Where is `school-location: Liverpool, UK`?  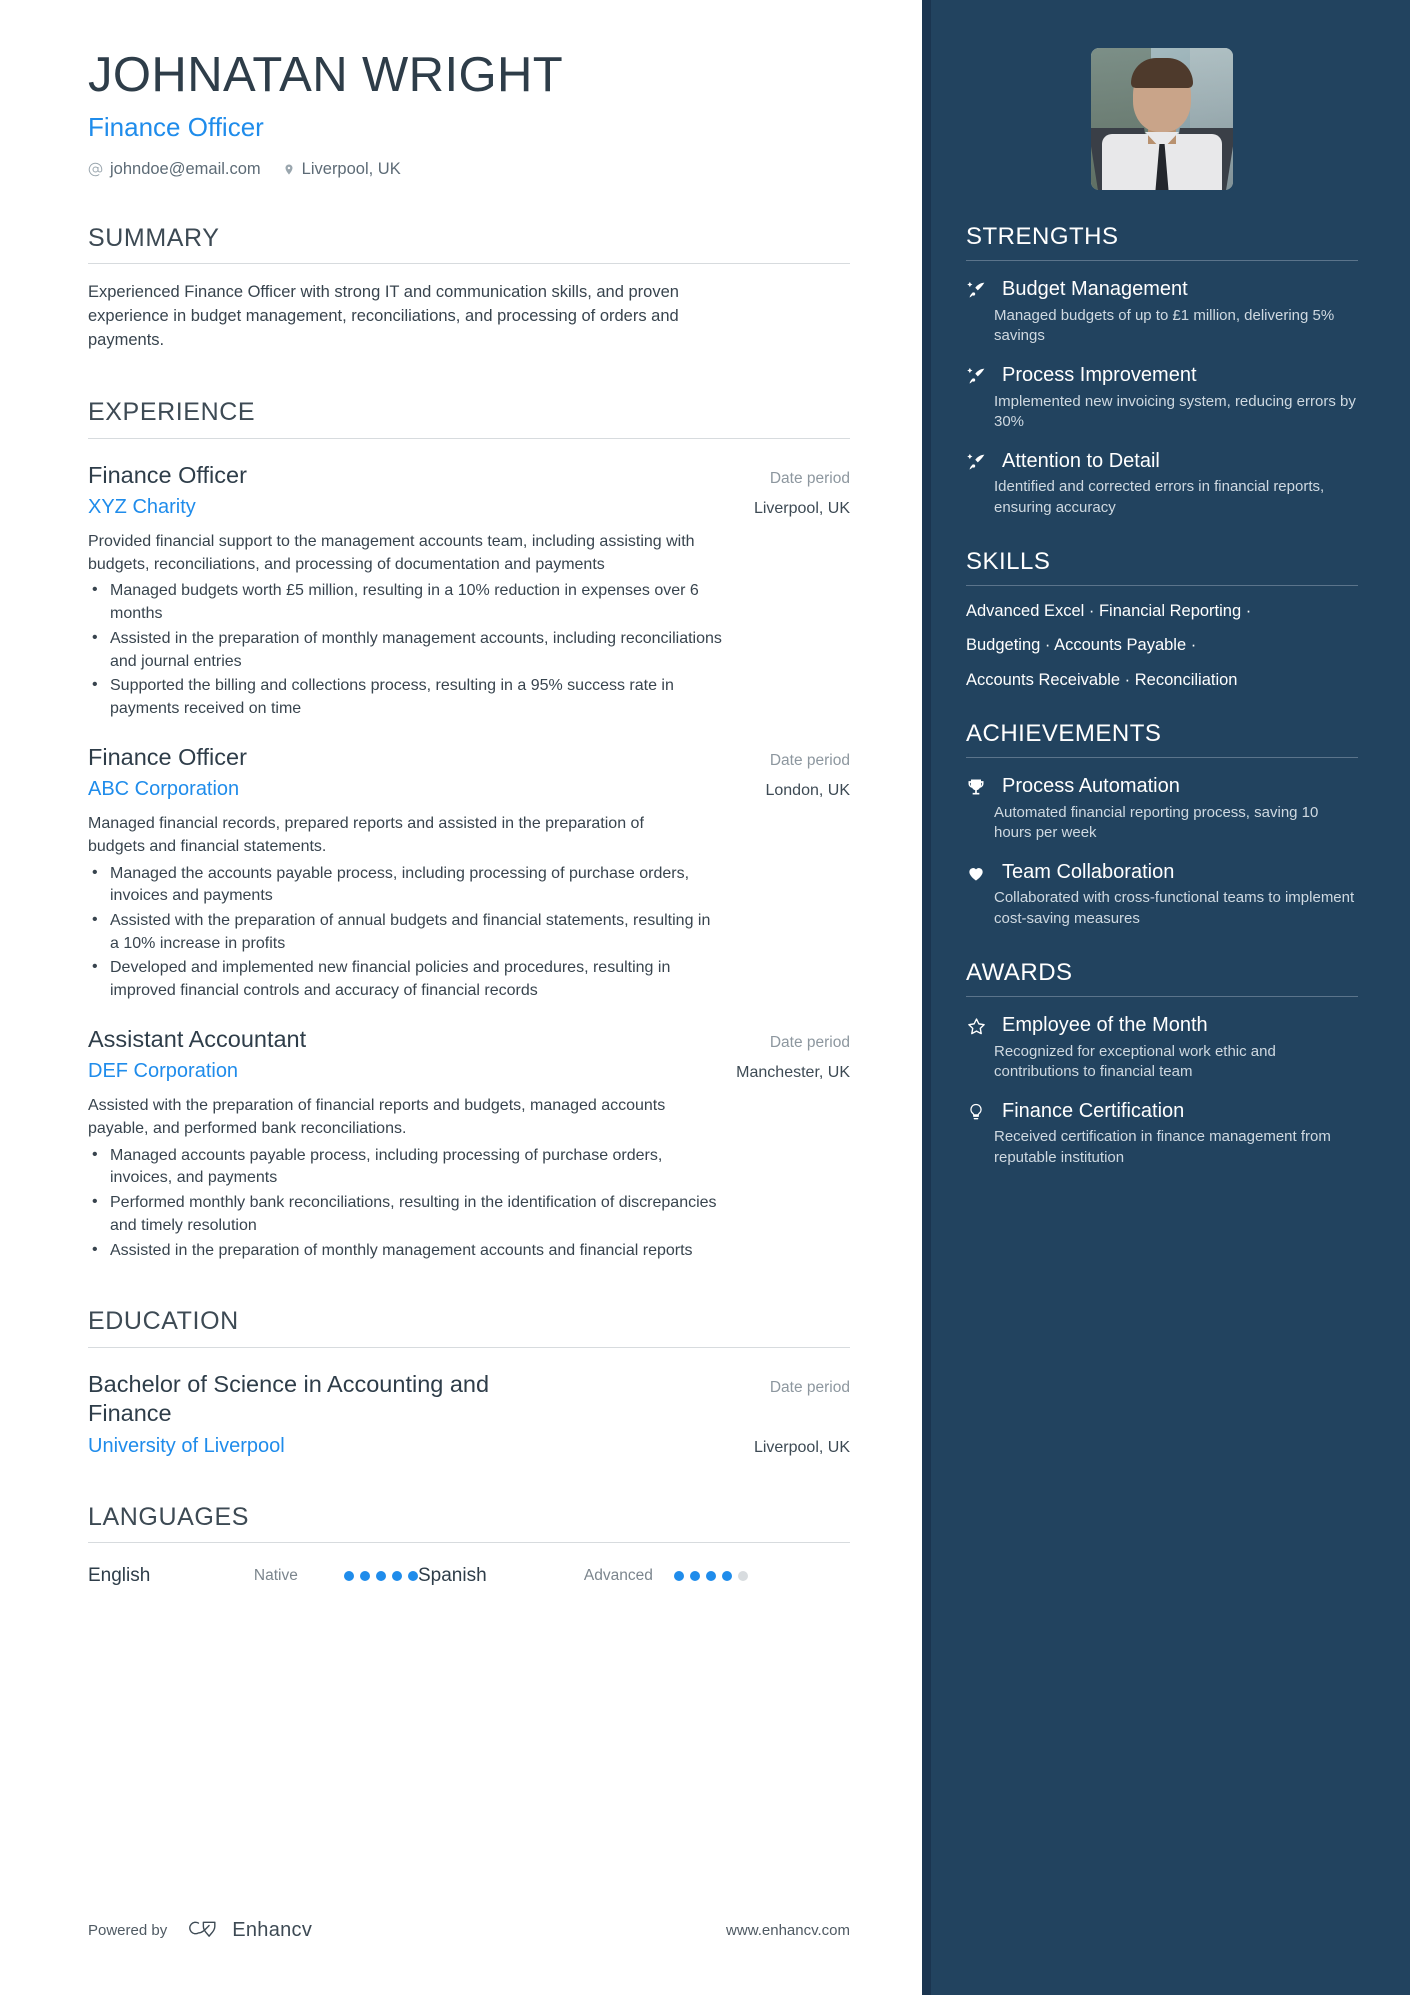 school-location: Liverpool, UK is located at coordinates (801, 1447).